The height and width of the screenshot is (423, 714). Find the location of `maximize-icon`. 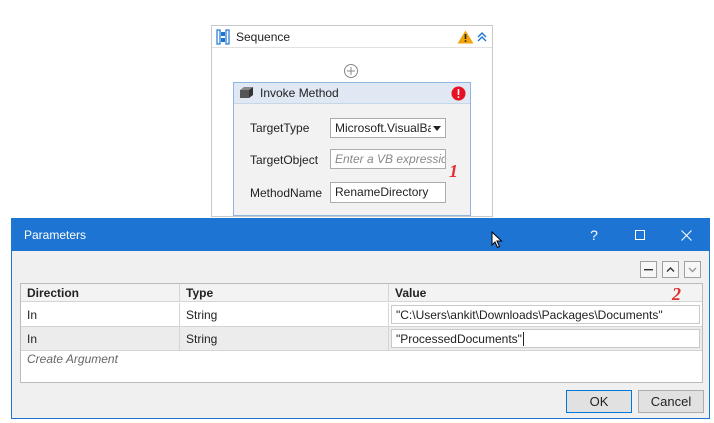

maximize-icon is located at coordinates (640, 235).